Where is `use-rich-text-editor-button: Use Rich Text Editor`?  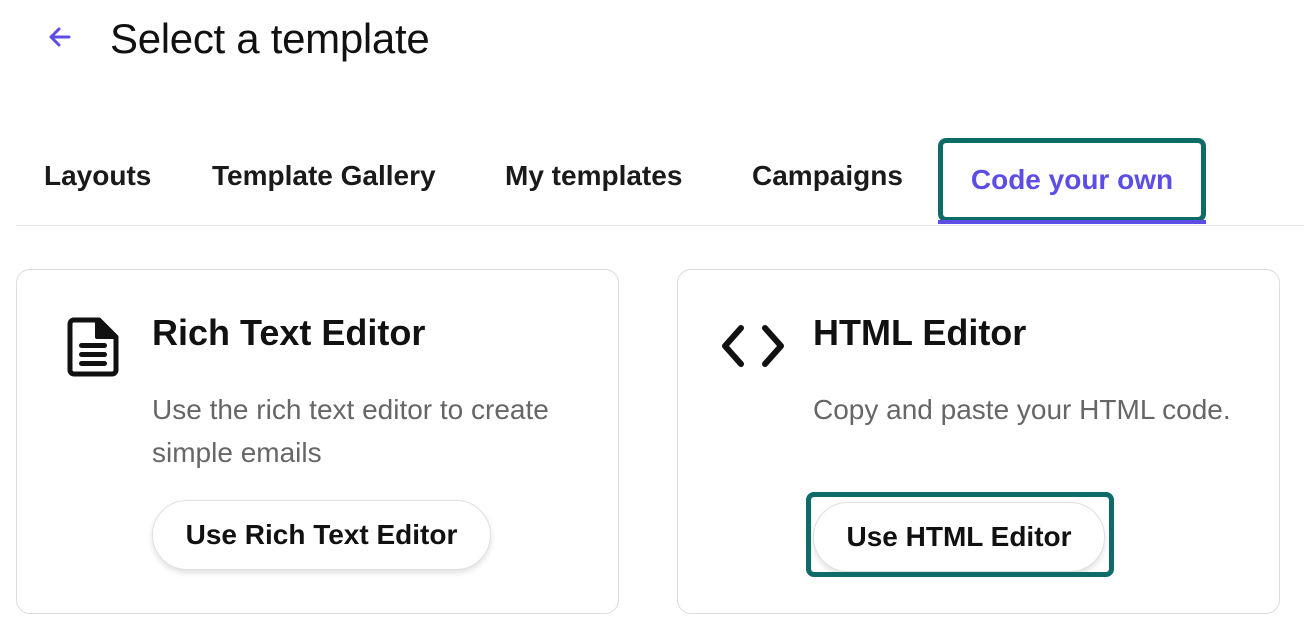 use-rich-text-editor-button: Use Rich Text Editor is located at coordinates (321, 535).